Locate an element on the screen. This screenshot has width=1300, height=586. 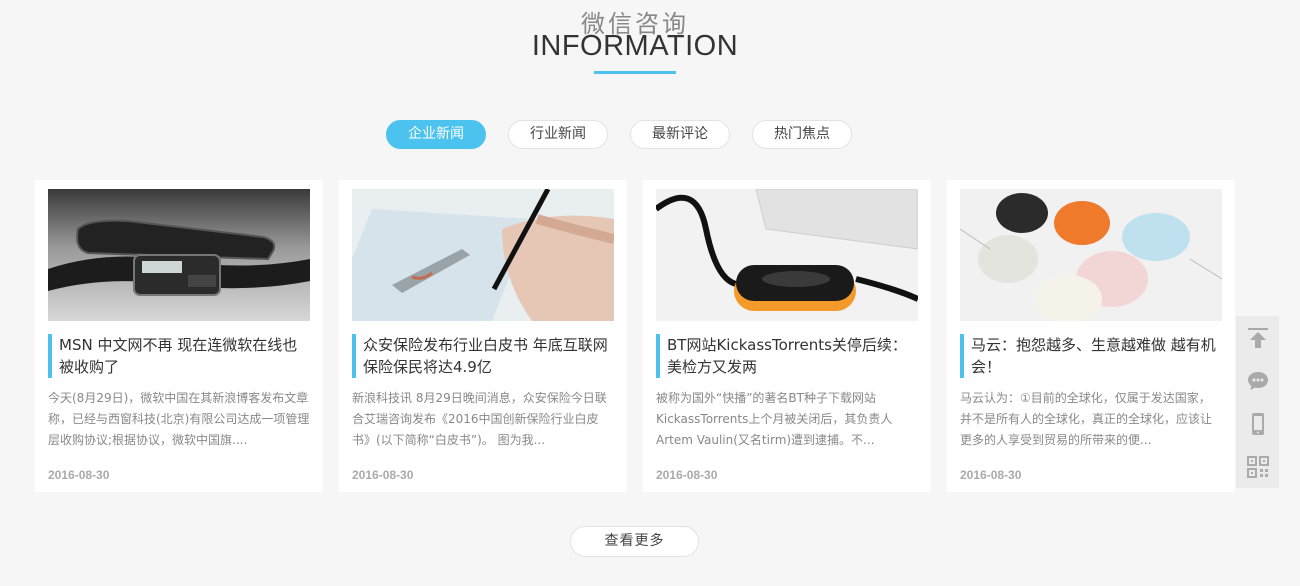
qr-code-button is located at coordinates (1257, 466).